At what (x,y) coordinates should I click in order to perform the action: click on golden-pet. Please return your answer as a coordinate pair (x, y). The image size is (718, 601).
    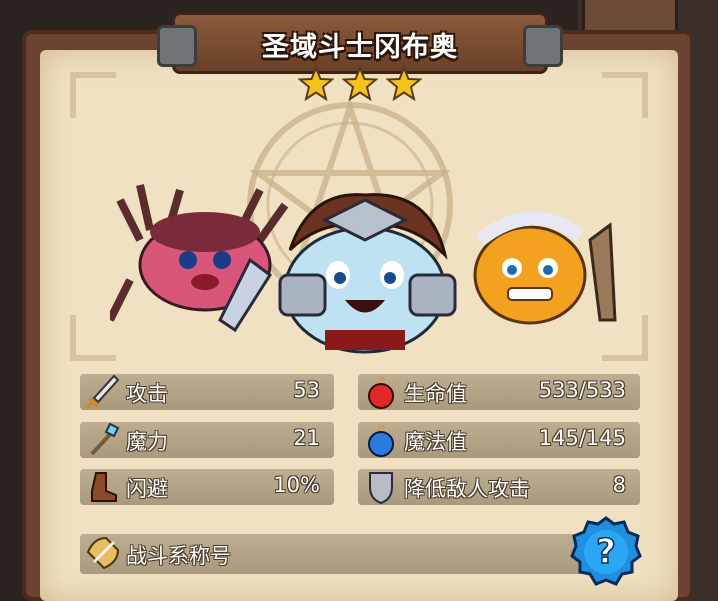
    Looking at the image, I should click on (545, 268).